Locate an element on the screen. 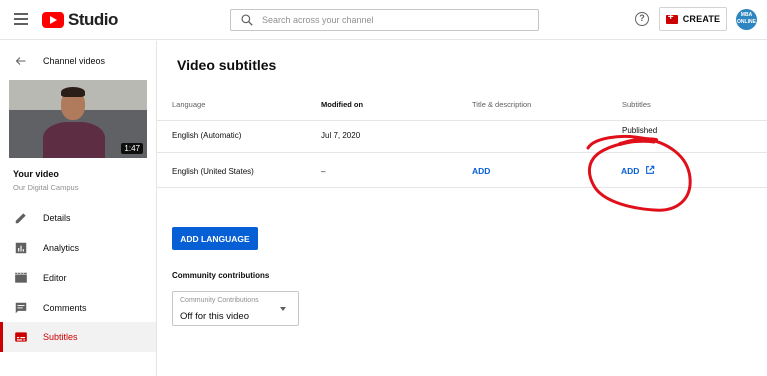  video-channel: Our Digital Campus is located at coordinates (46, 187).